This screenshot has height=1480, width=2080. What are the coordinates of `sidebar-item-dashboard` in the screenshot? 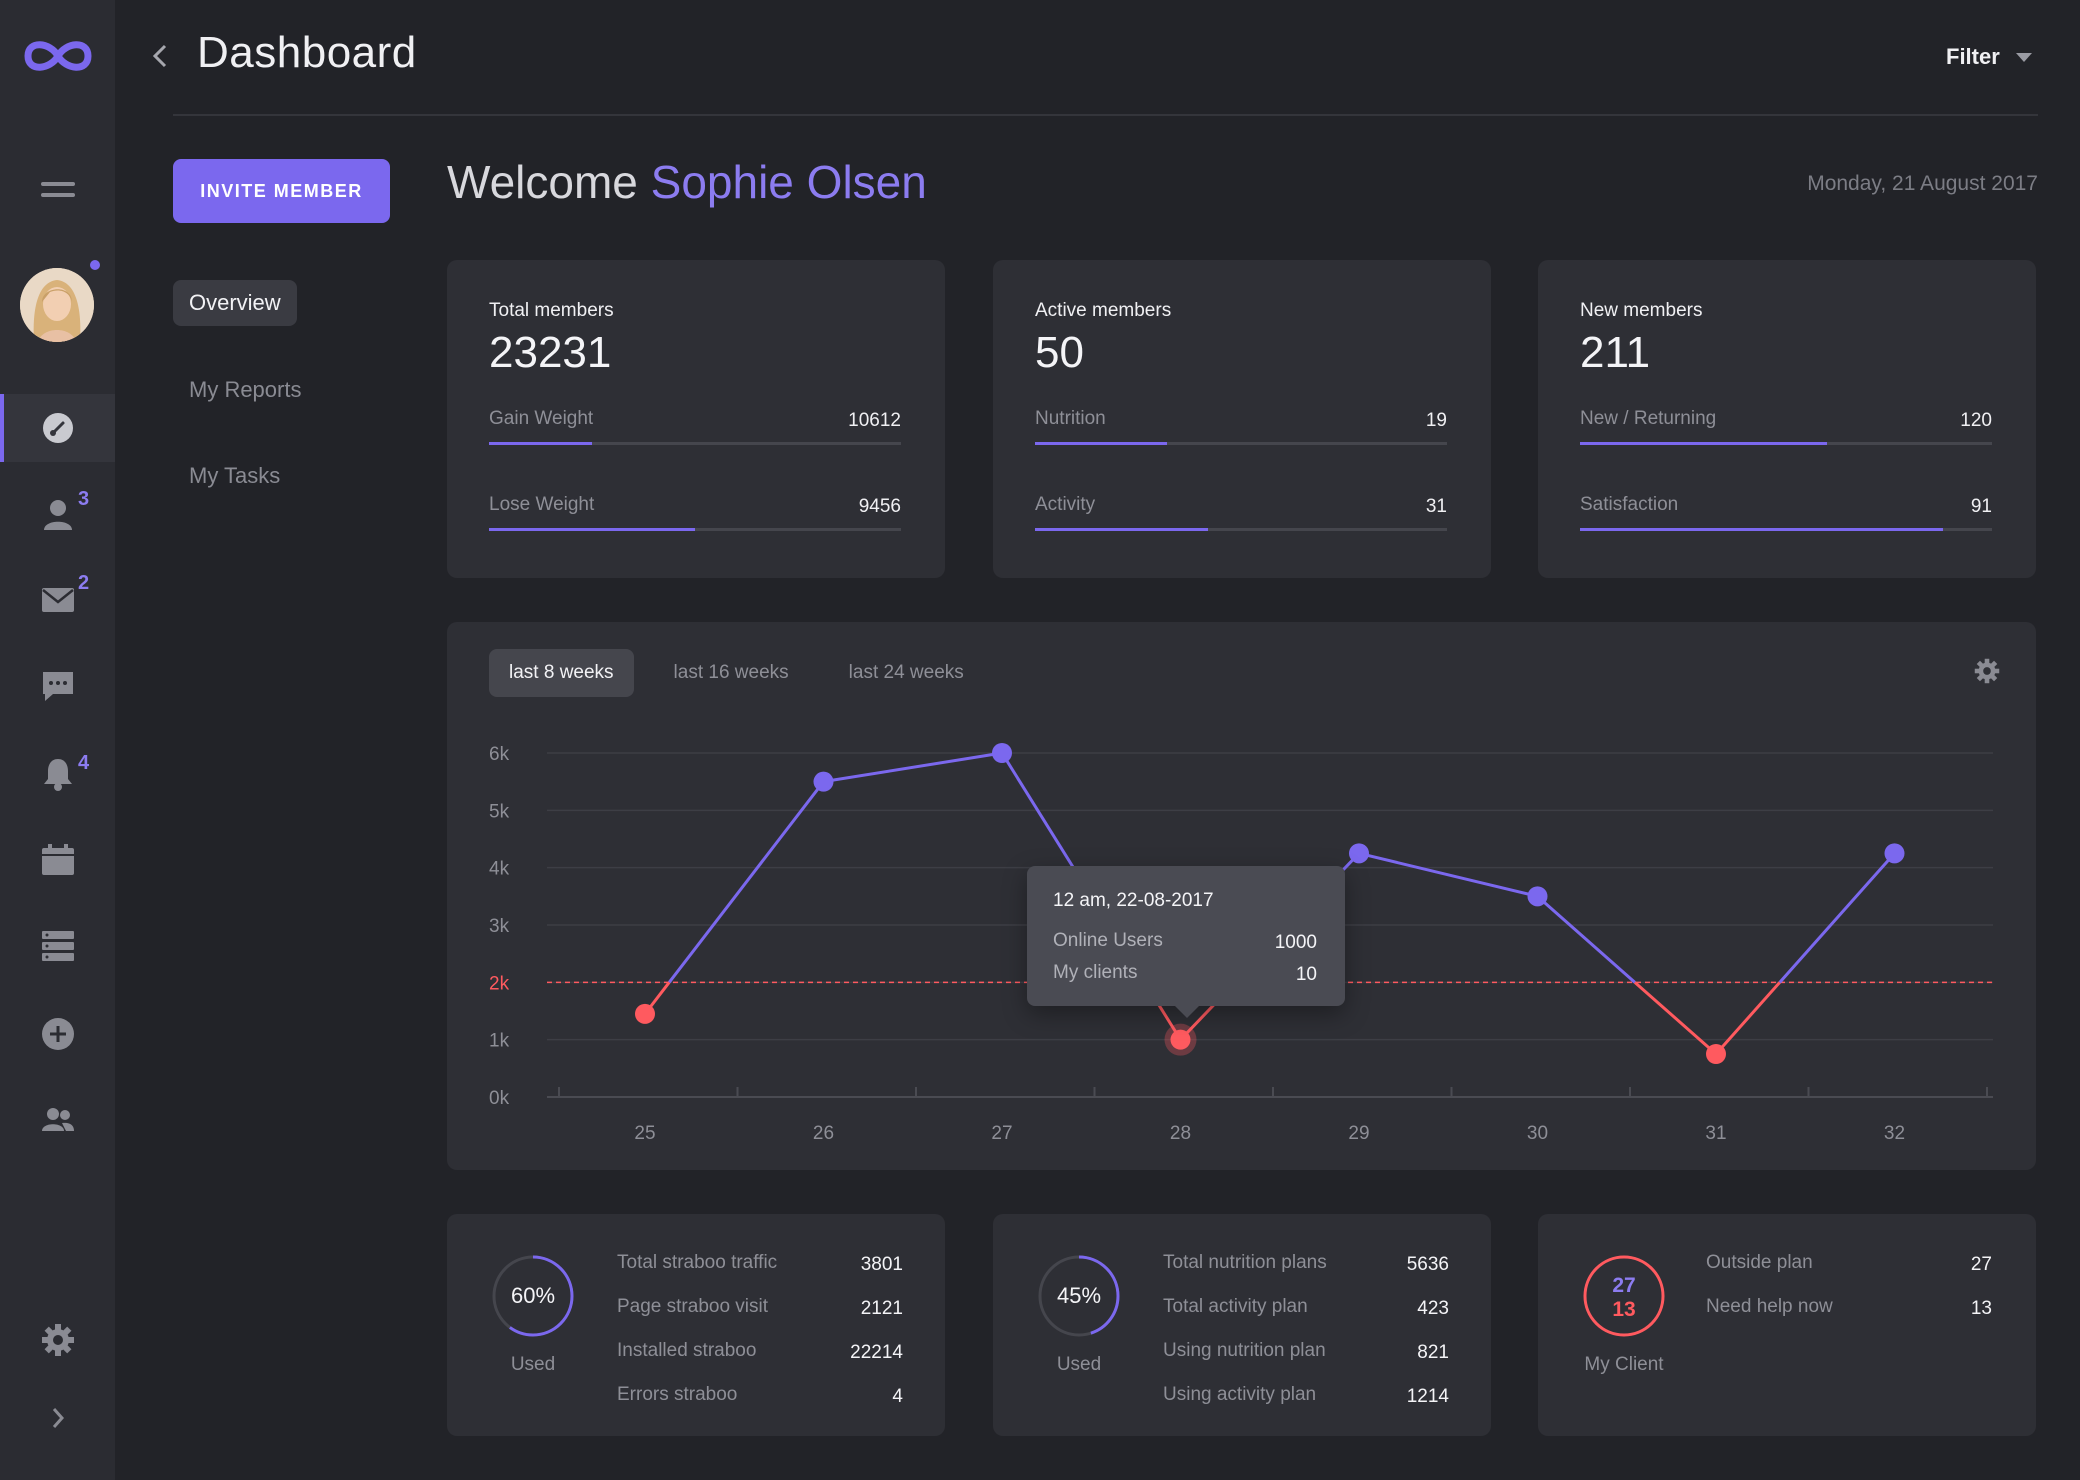 It's located at (57, 428).